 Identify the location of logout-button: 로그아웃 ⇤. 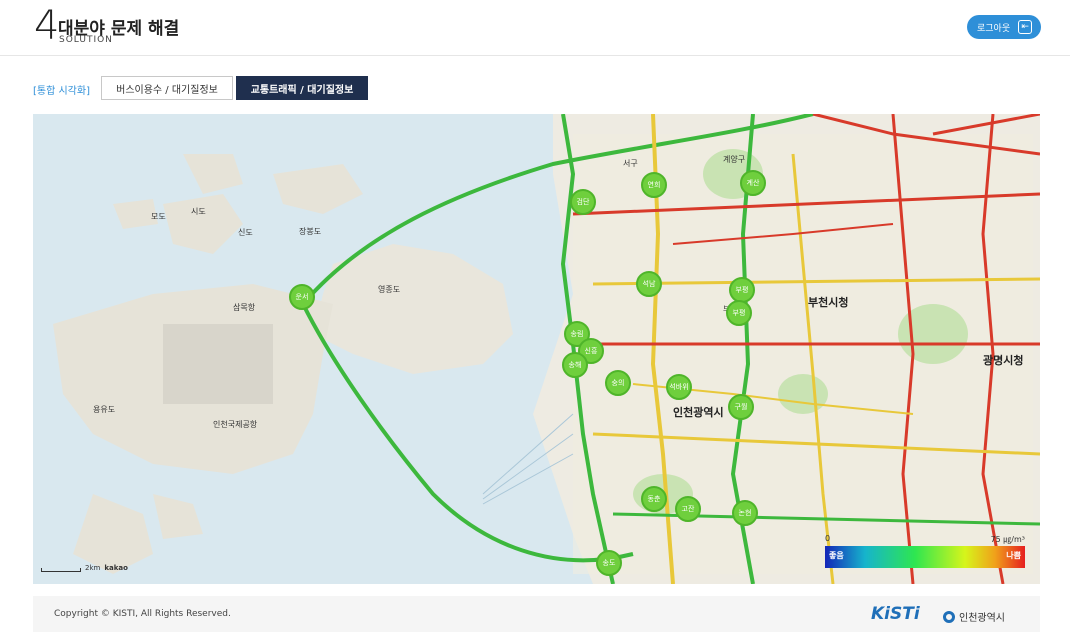
(1004, 27).